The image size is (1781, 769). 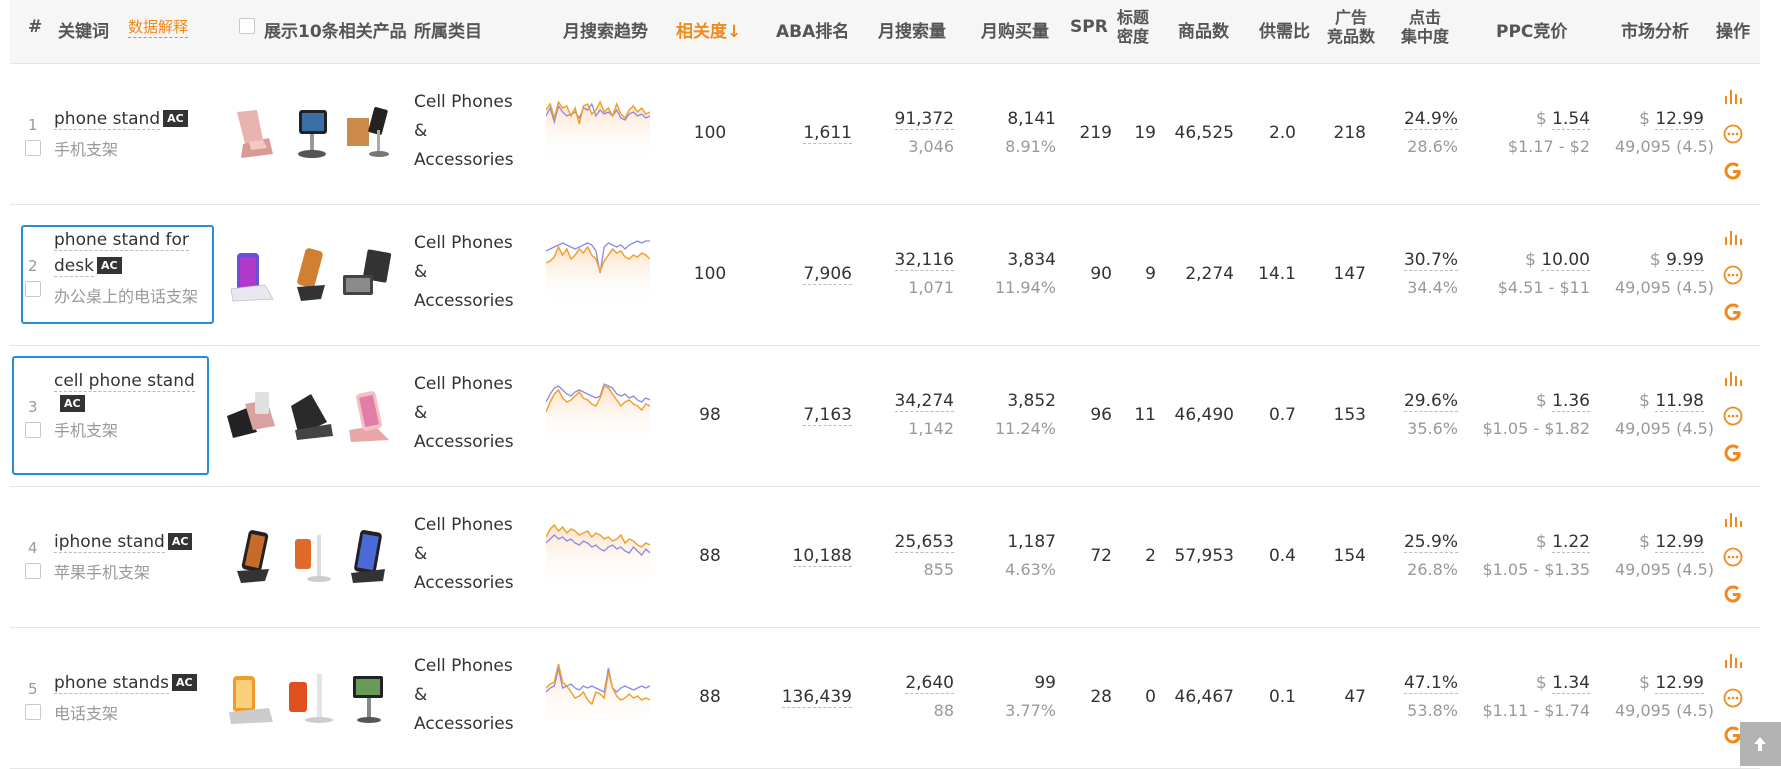 I want to click on market-currency: $, so click(x=1644, y=542).